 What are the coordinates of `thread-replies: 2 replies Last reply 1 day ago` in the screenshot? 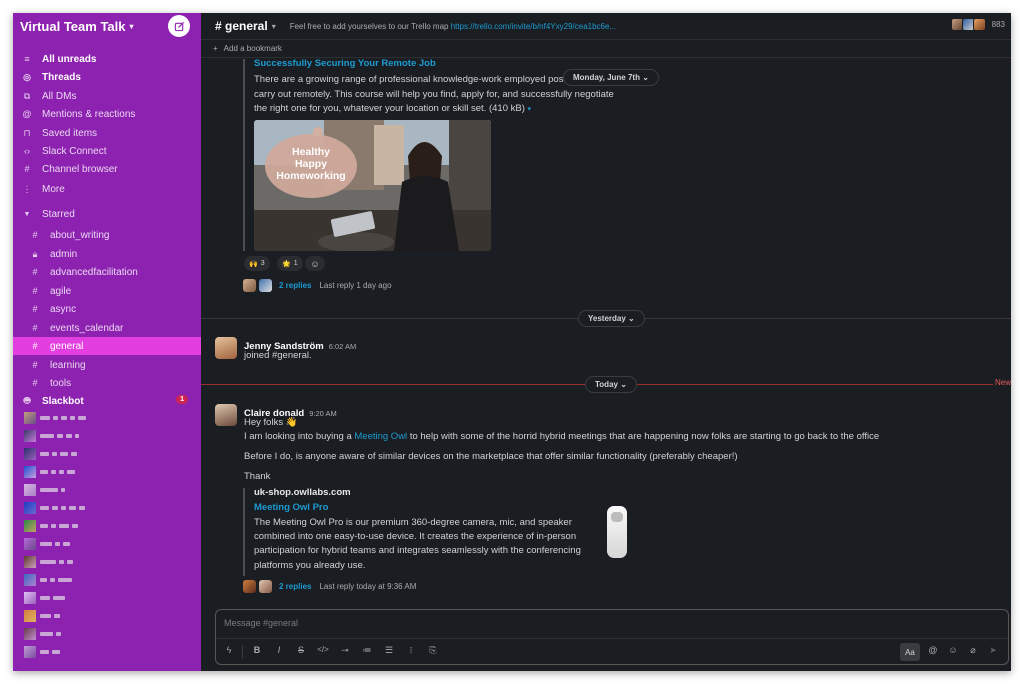 It's located at (317, 285).